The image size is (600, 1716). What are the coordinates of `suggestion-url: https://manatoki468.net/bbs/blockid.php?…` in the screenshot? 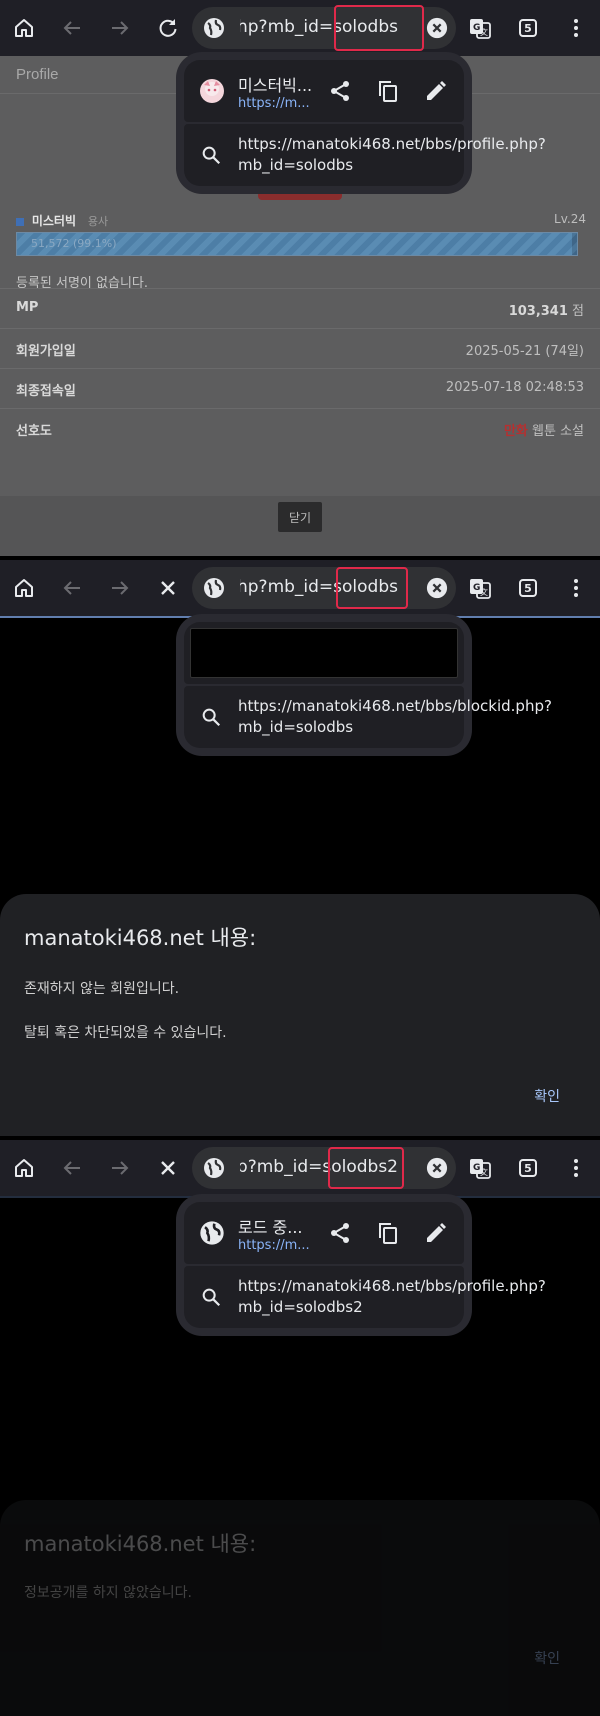 It's located at (395, 716).